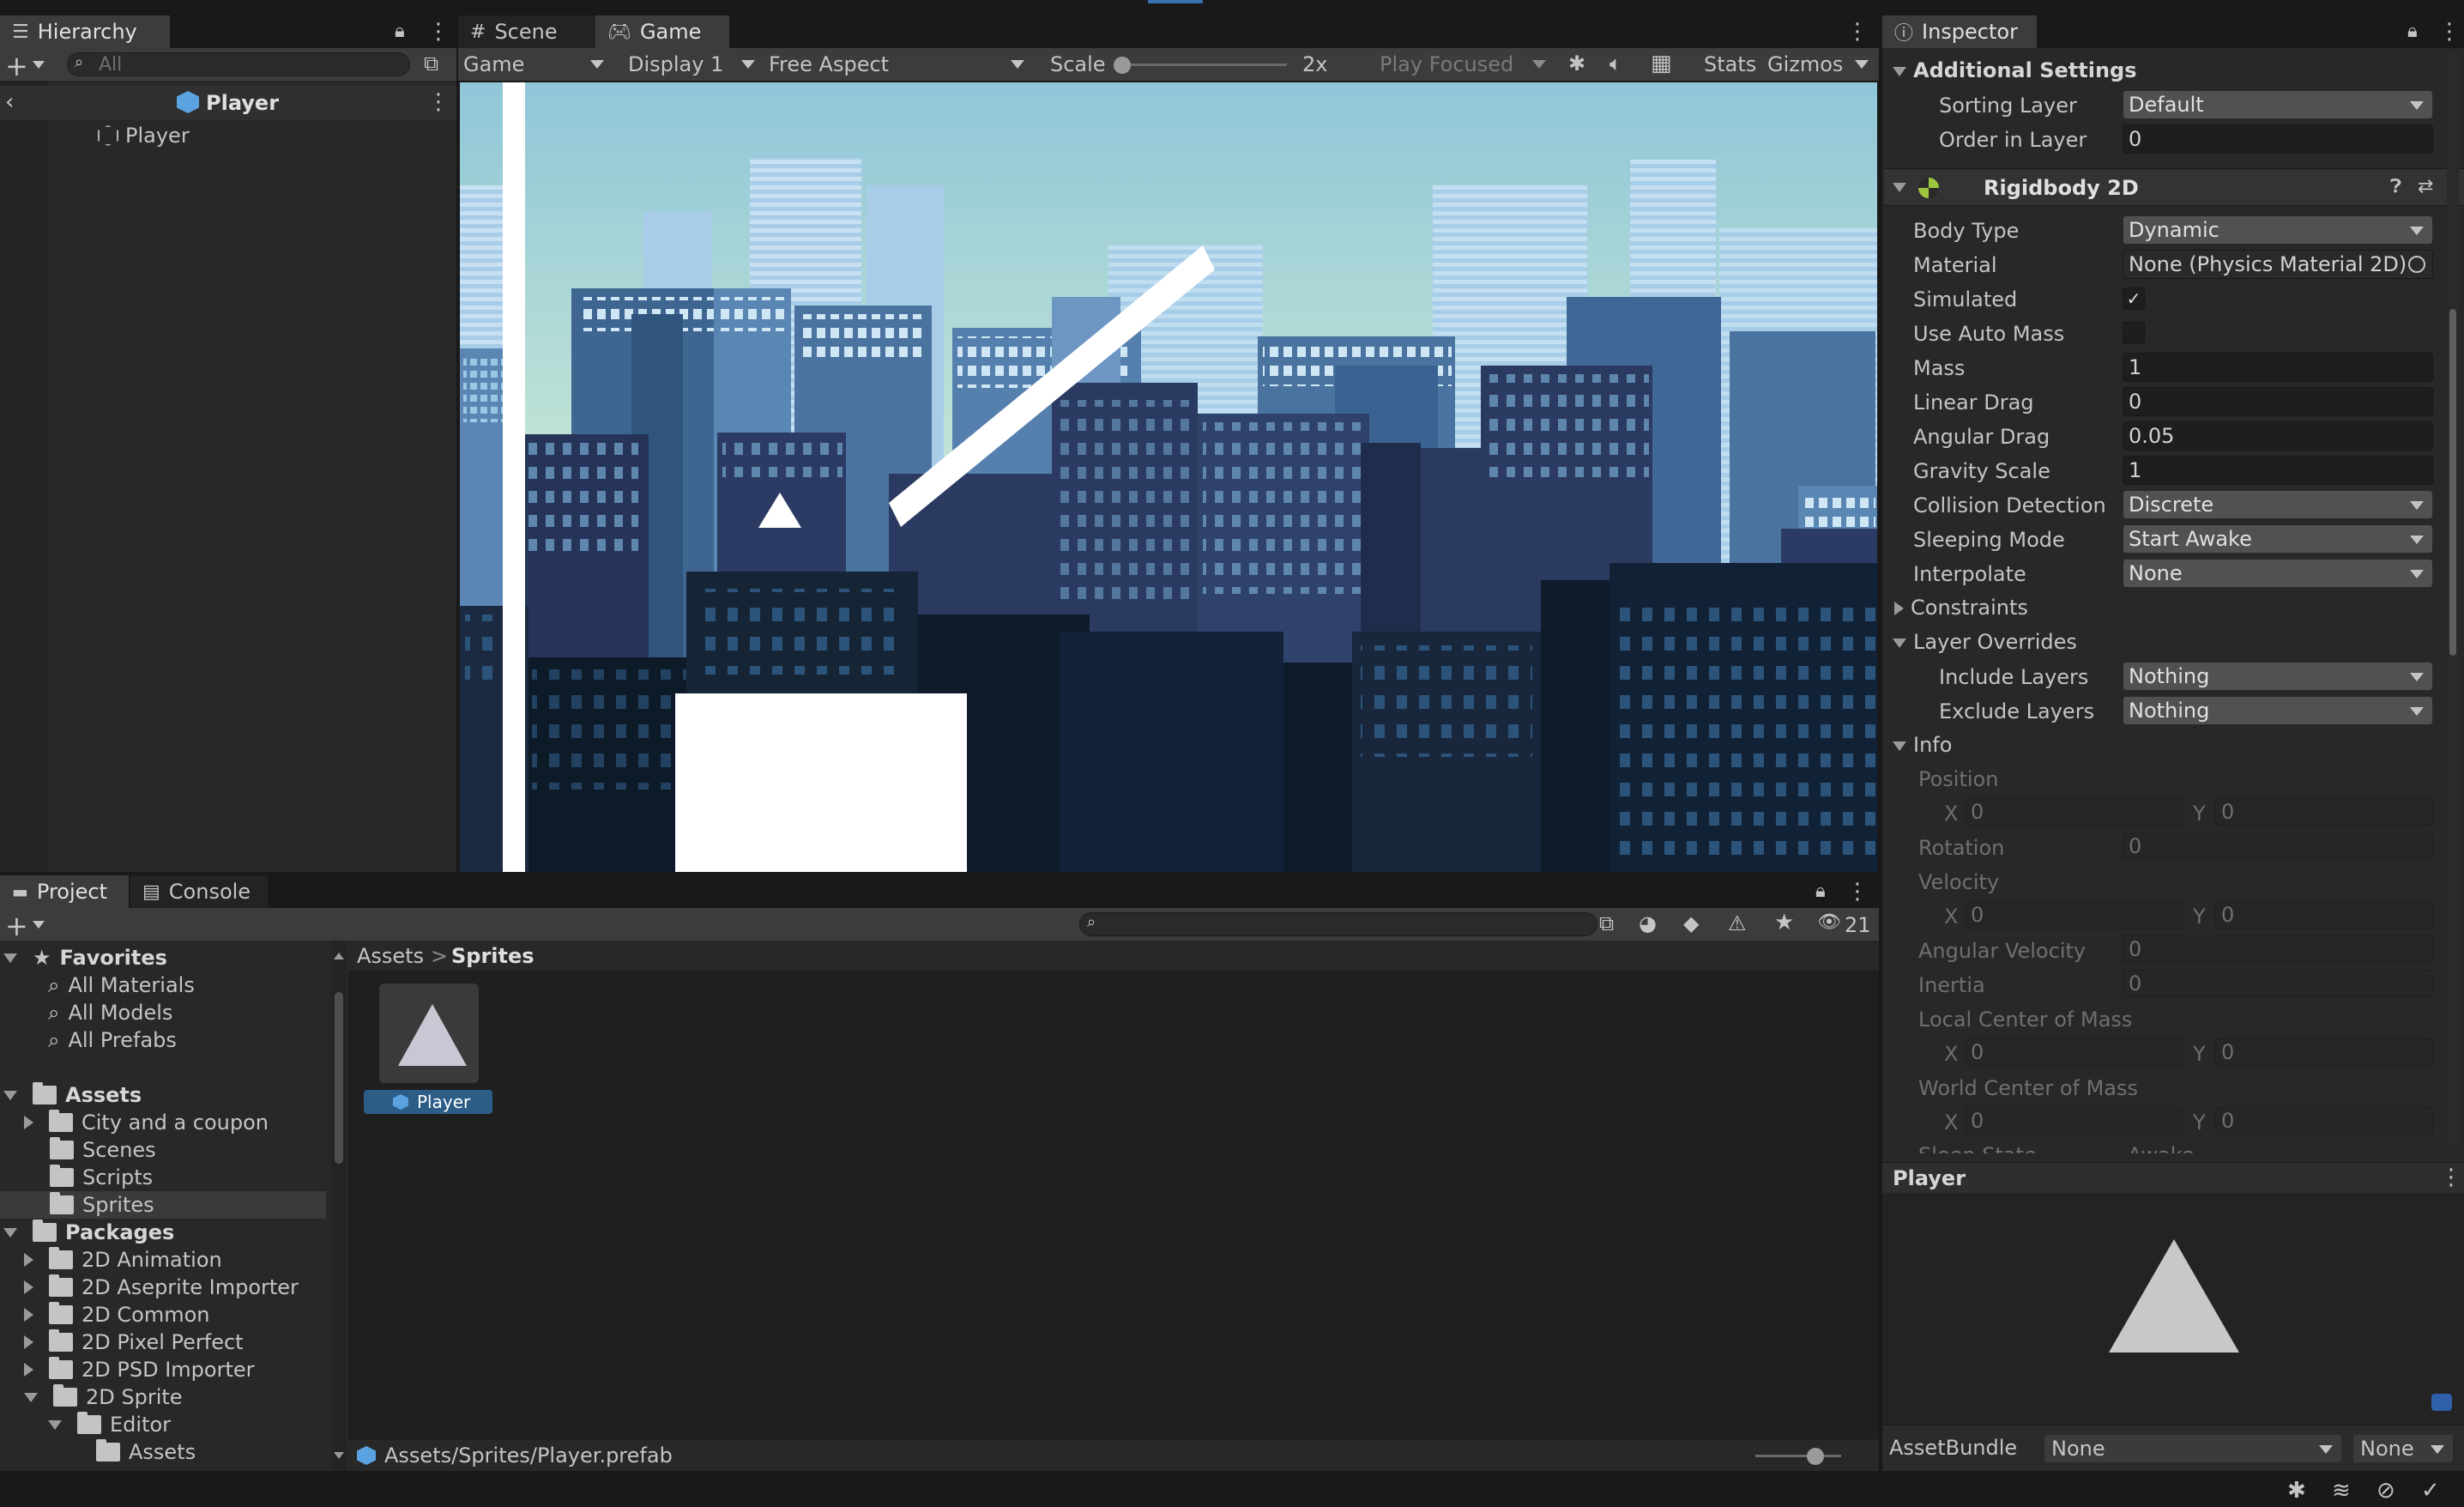 The width and height of the screenshot is (2464, 1507). Describe the element at coordinates (209, 892) in the screenshot. I see `tab-console-label: Console` at that location.